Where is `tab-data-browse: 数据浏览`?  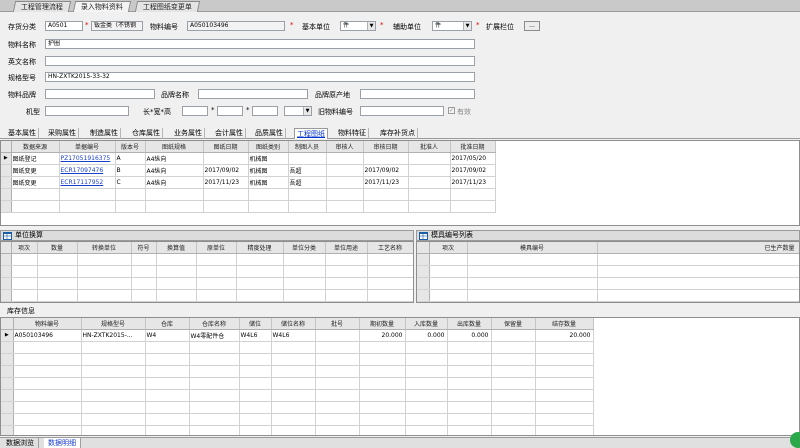 tab-data-browse: 数据浏览 is located at coordinates (20, 443).